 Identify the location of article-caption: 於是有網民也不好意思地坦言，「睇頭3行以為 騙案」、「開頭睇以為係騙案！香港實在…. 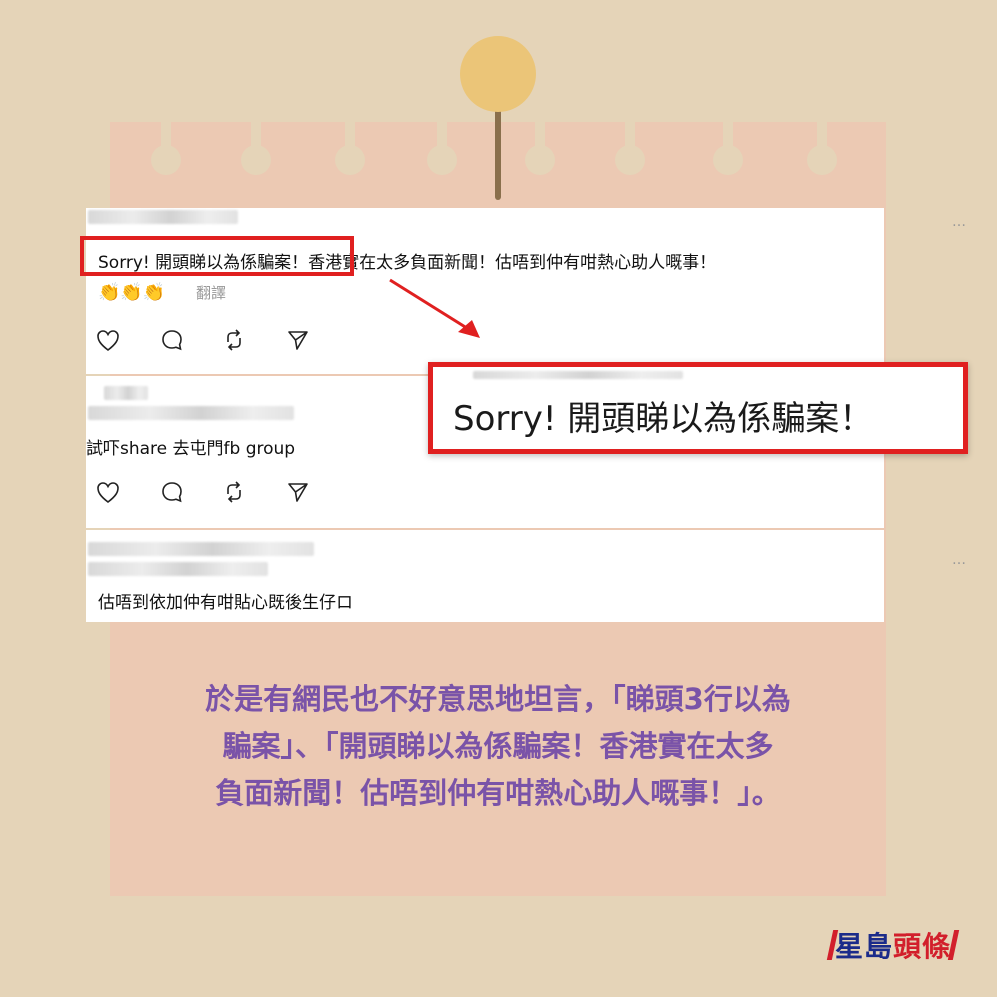
(498, 746).